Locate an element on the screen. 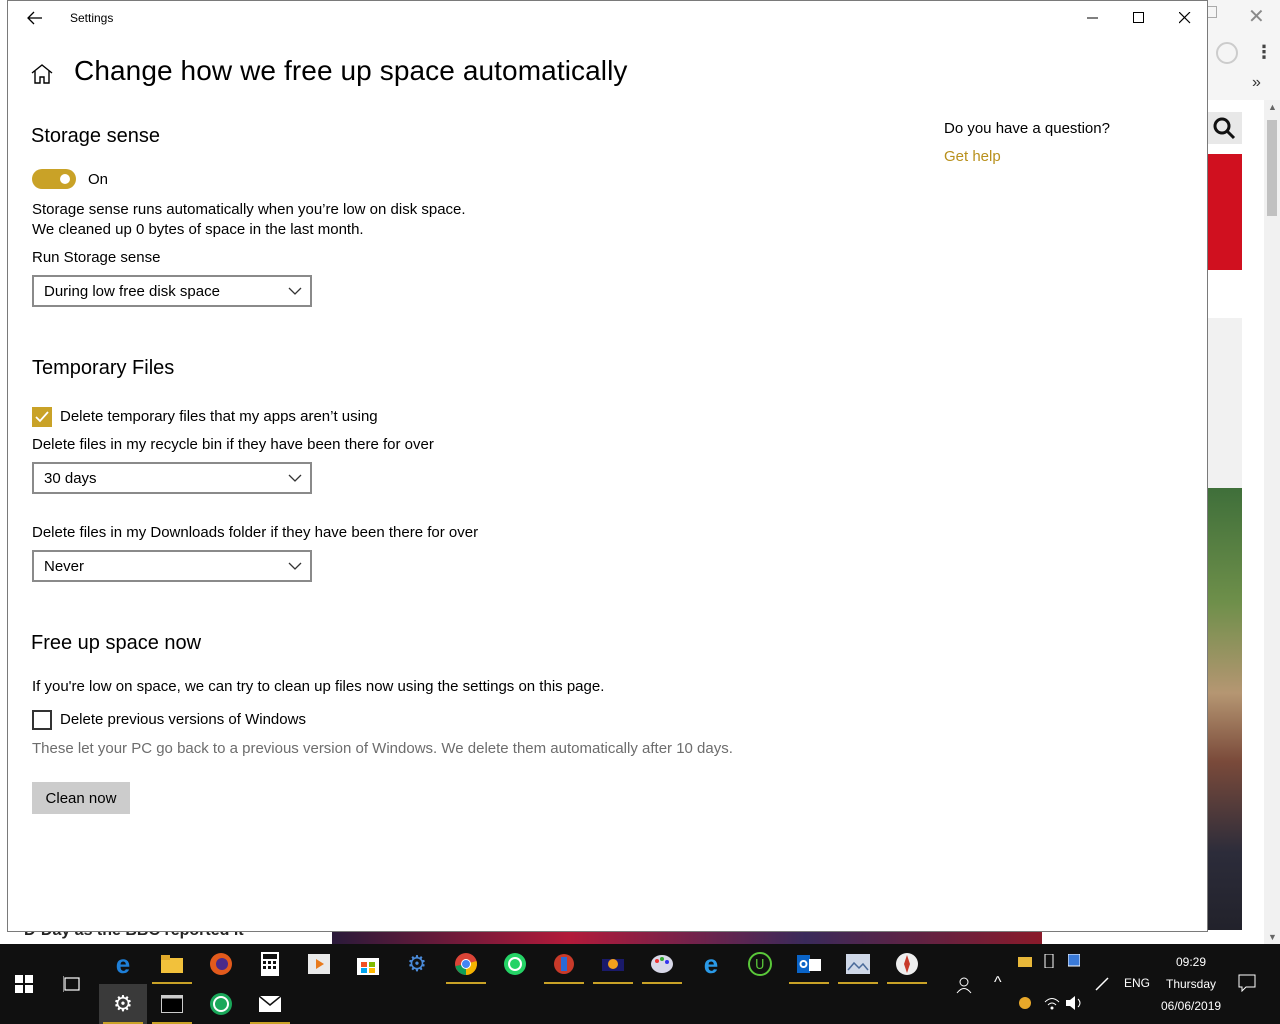 The width and height of the screenshot is (1280, 1024). app-flame-icon is located at coordinates (613, 965).